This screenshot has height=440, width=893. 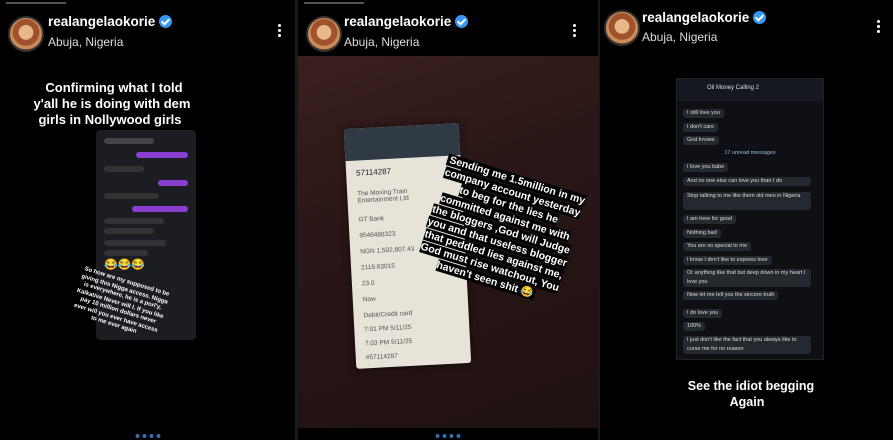 I want to click on laughing-emojis: 😂😂😂, so click(x=125, y=265).